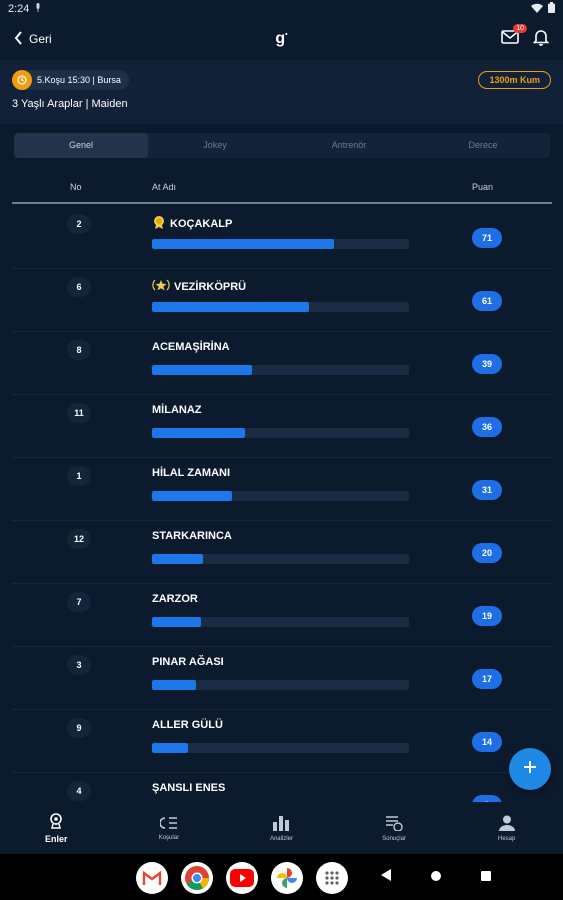  Describe the element at coordinates (282, 787) in the screenshot. I see `list-item: 4 ŞANSLI ENES 9` at that location.